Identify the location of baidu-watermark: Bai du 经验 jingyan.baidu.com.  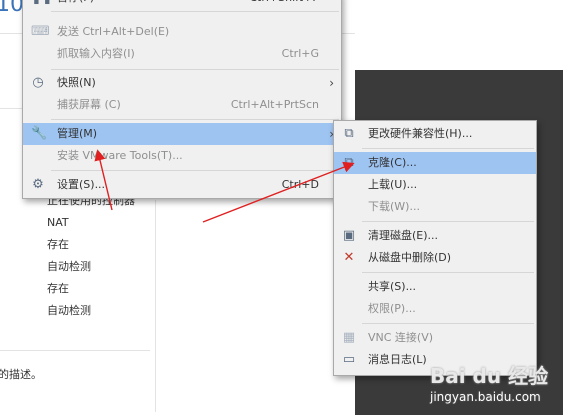
(489, 382).